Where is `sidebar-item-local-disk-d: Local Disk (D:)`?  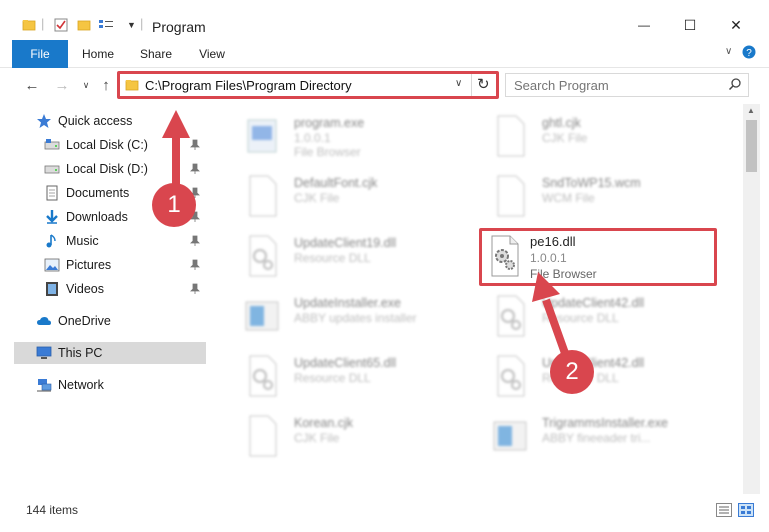 sidebar-item-local-disk-d: Local Disk (D:) is located at coordinates (125, 169).